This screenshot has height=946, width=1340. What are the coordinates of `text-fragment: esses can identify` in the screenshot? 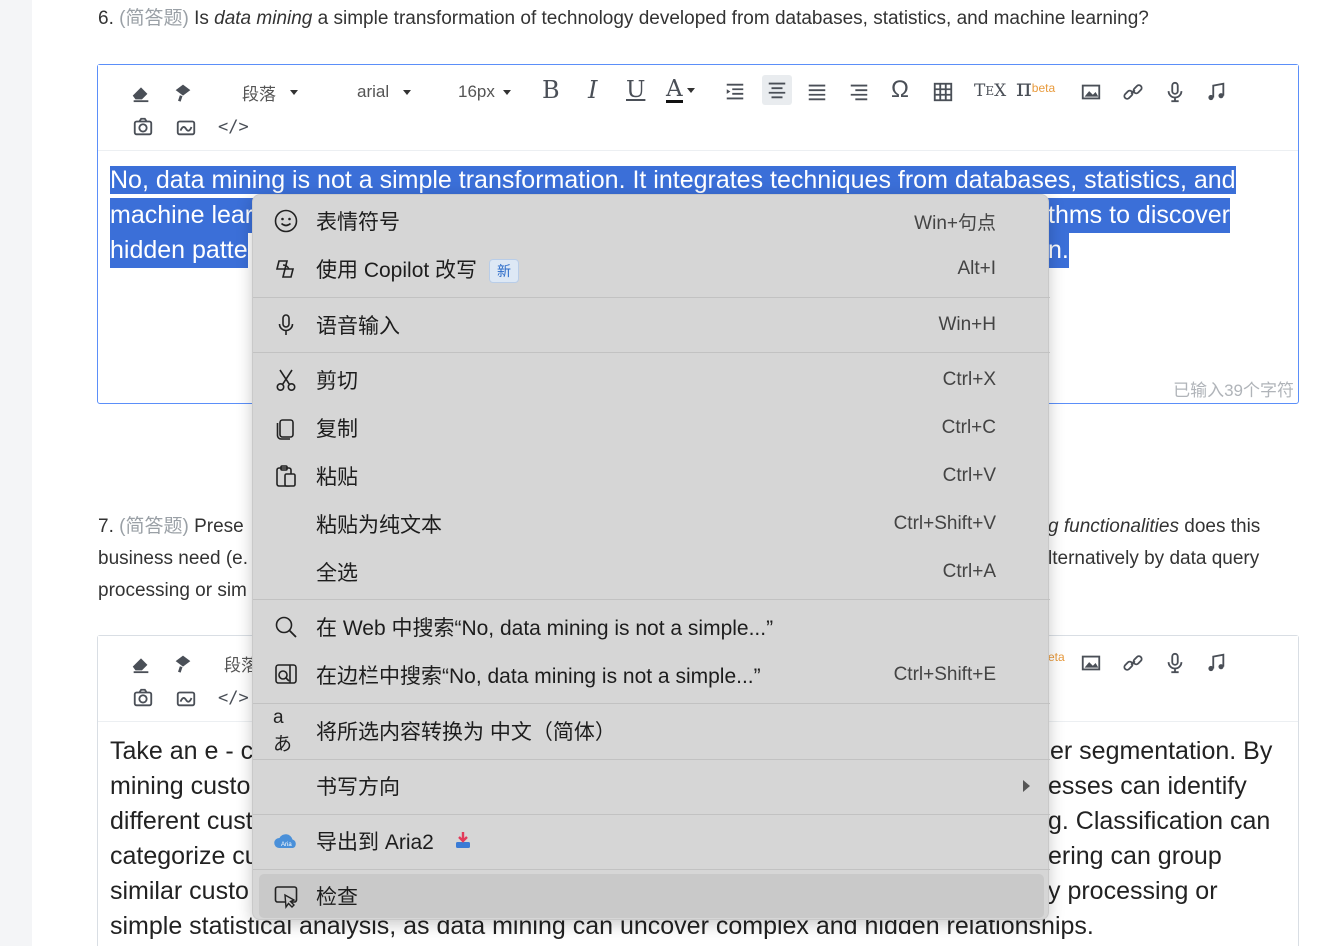 It's located at (1147, 786).